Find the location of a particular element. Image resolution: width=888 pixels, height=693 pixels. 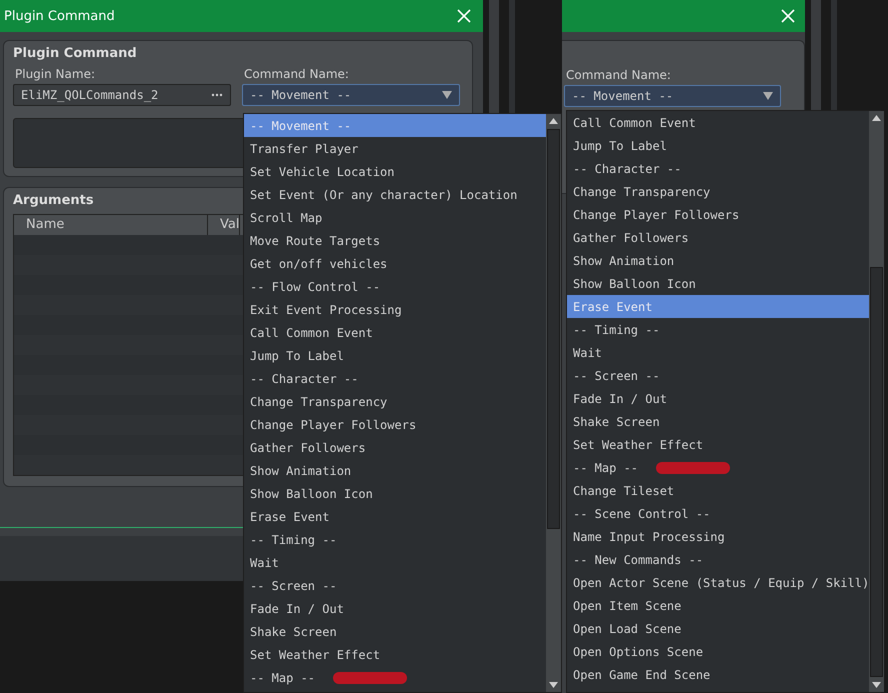

field-label: Plugin Name: is located at coordinates (55, 74).